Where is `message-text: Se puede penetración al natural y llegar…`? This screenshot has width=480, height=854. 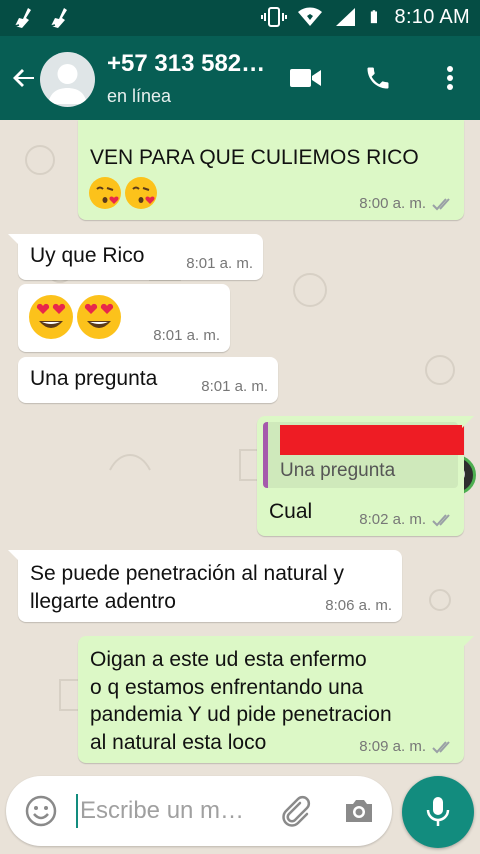 message-text: Se puede penetración al natural y llegar… is located at coordinates (187, 588).